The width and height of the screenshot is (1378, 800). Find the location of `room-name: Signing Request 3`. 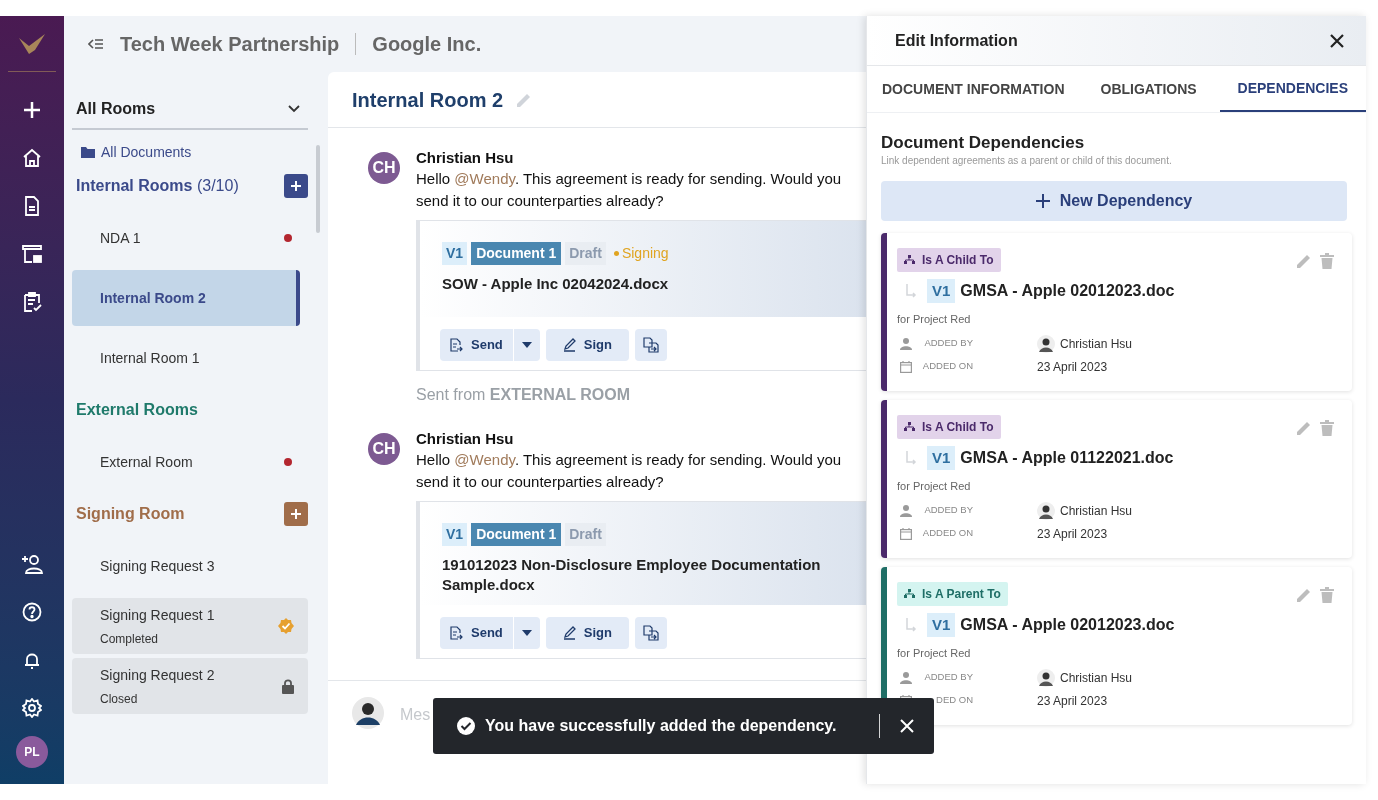

room-name: Signing Request 3 is located at coordinates (157, 566).